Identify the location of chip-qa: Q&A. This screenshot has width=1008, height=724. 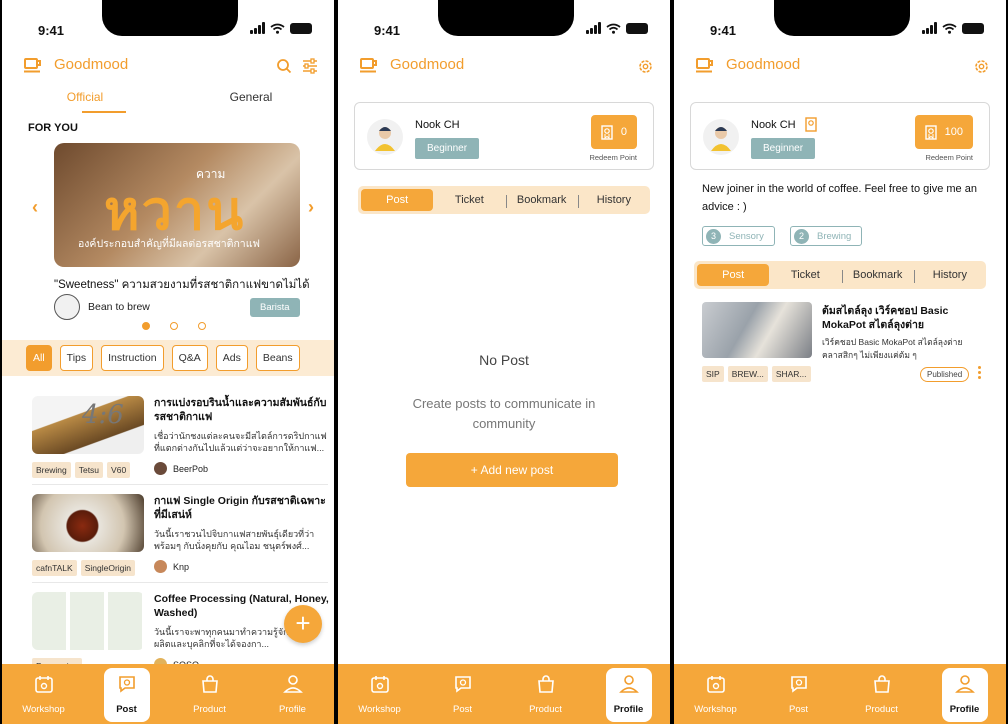
(189, 358).